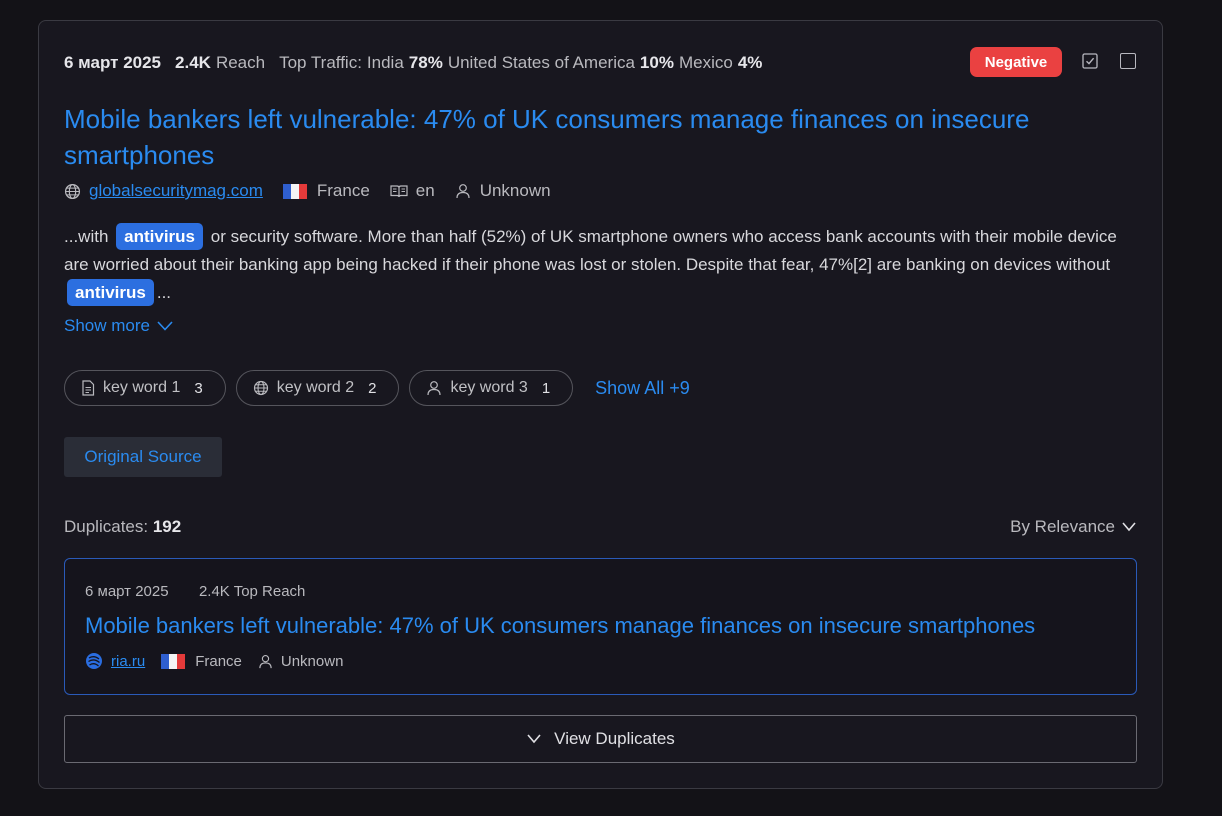  Describe the element at coordinates (167, 526) in the screenshot. I see `duplicates-number: 192` at that location.